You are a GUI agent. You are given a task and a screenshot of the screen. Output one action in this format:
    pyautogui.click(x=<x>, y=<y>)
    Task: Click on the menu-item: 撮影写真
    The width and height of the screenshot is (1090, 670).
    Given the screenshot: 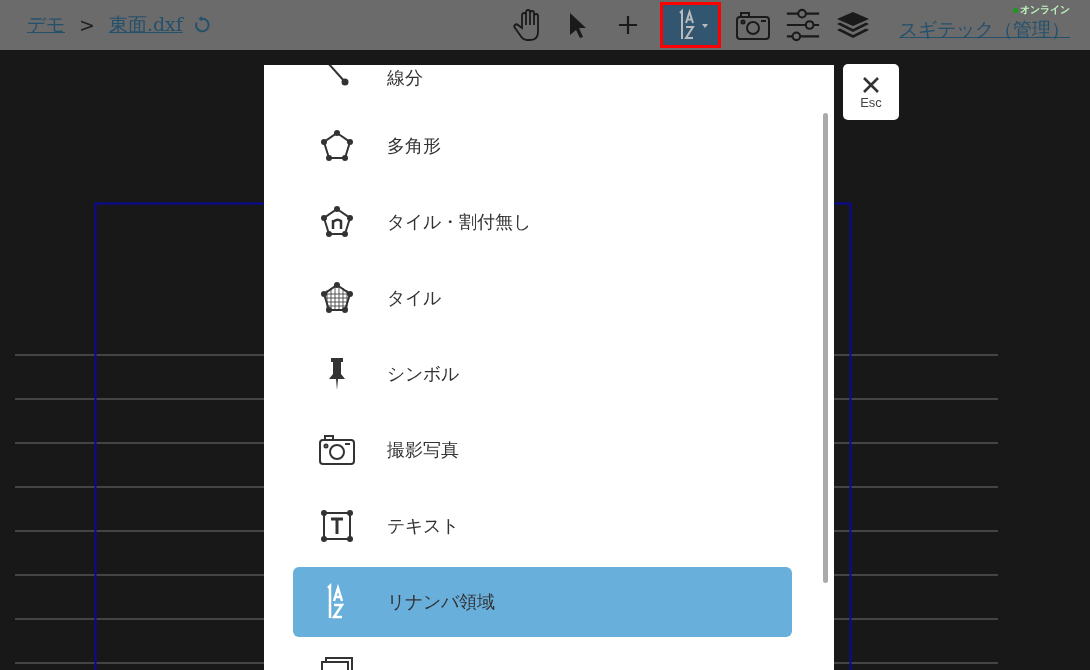 What is the action you would take?
    pyautogui.click(x=542, y=450)
    